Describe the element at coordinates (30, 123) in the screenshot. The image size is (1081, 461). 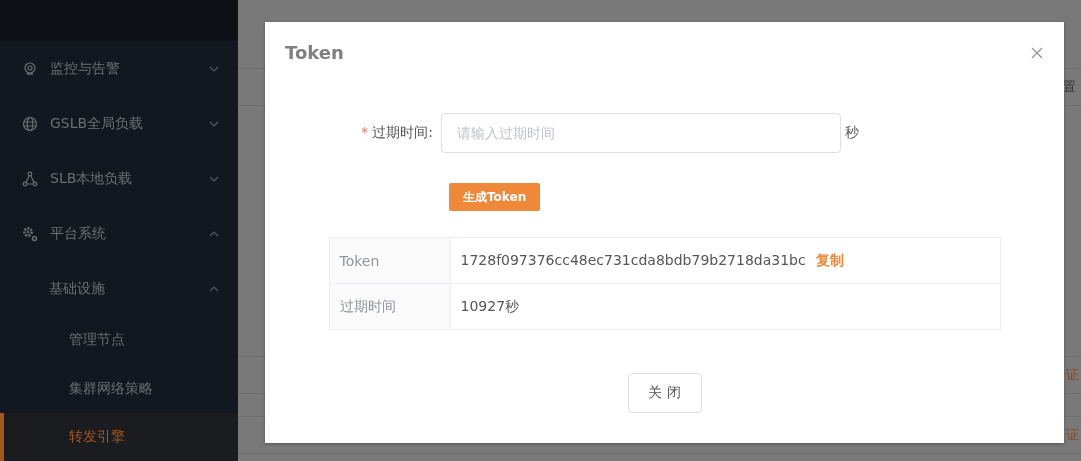
I see `globe-icon` at that location.